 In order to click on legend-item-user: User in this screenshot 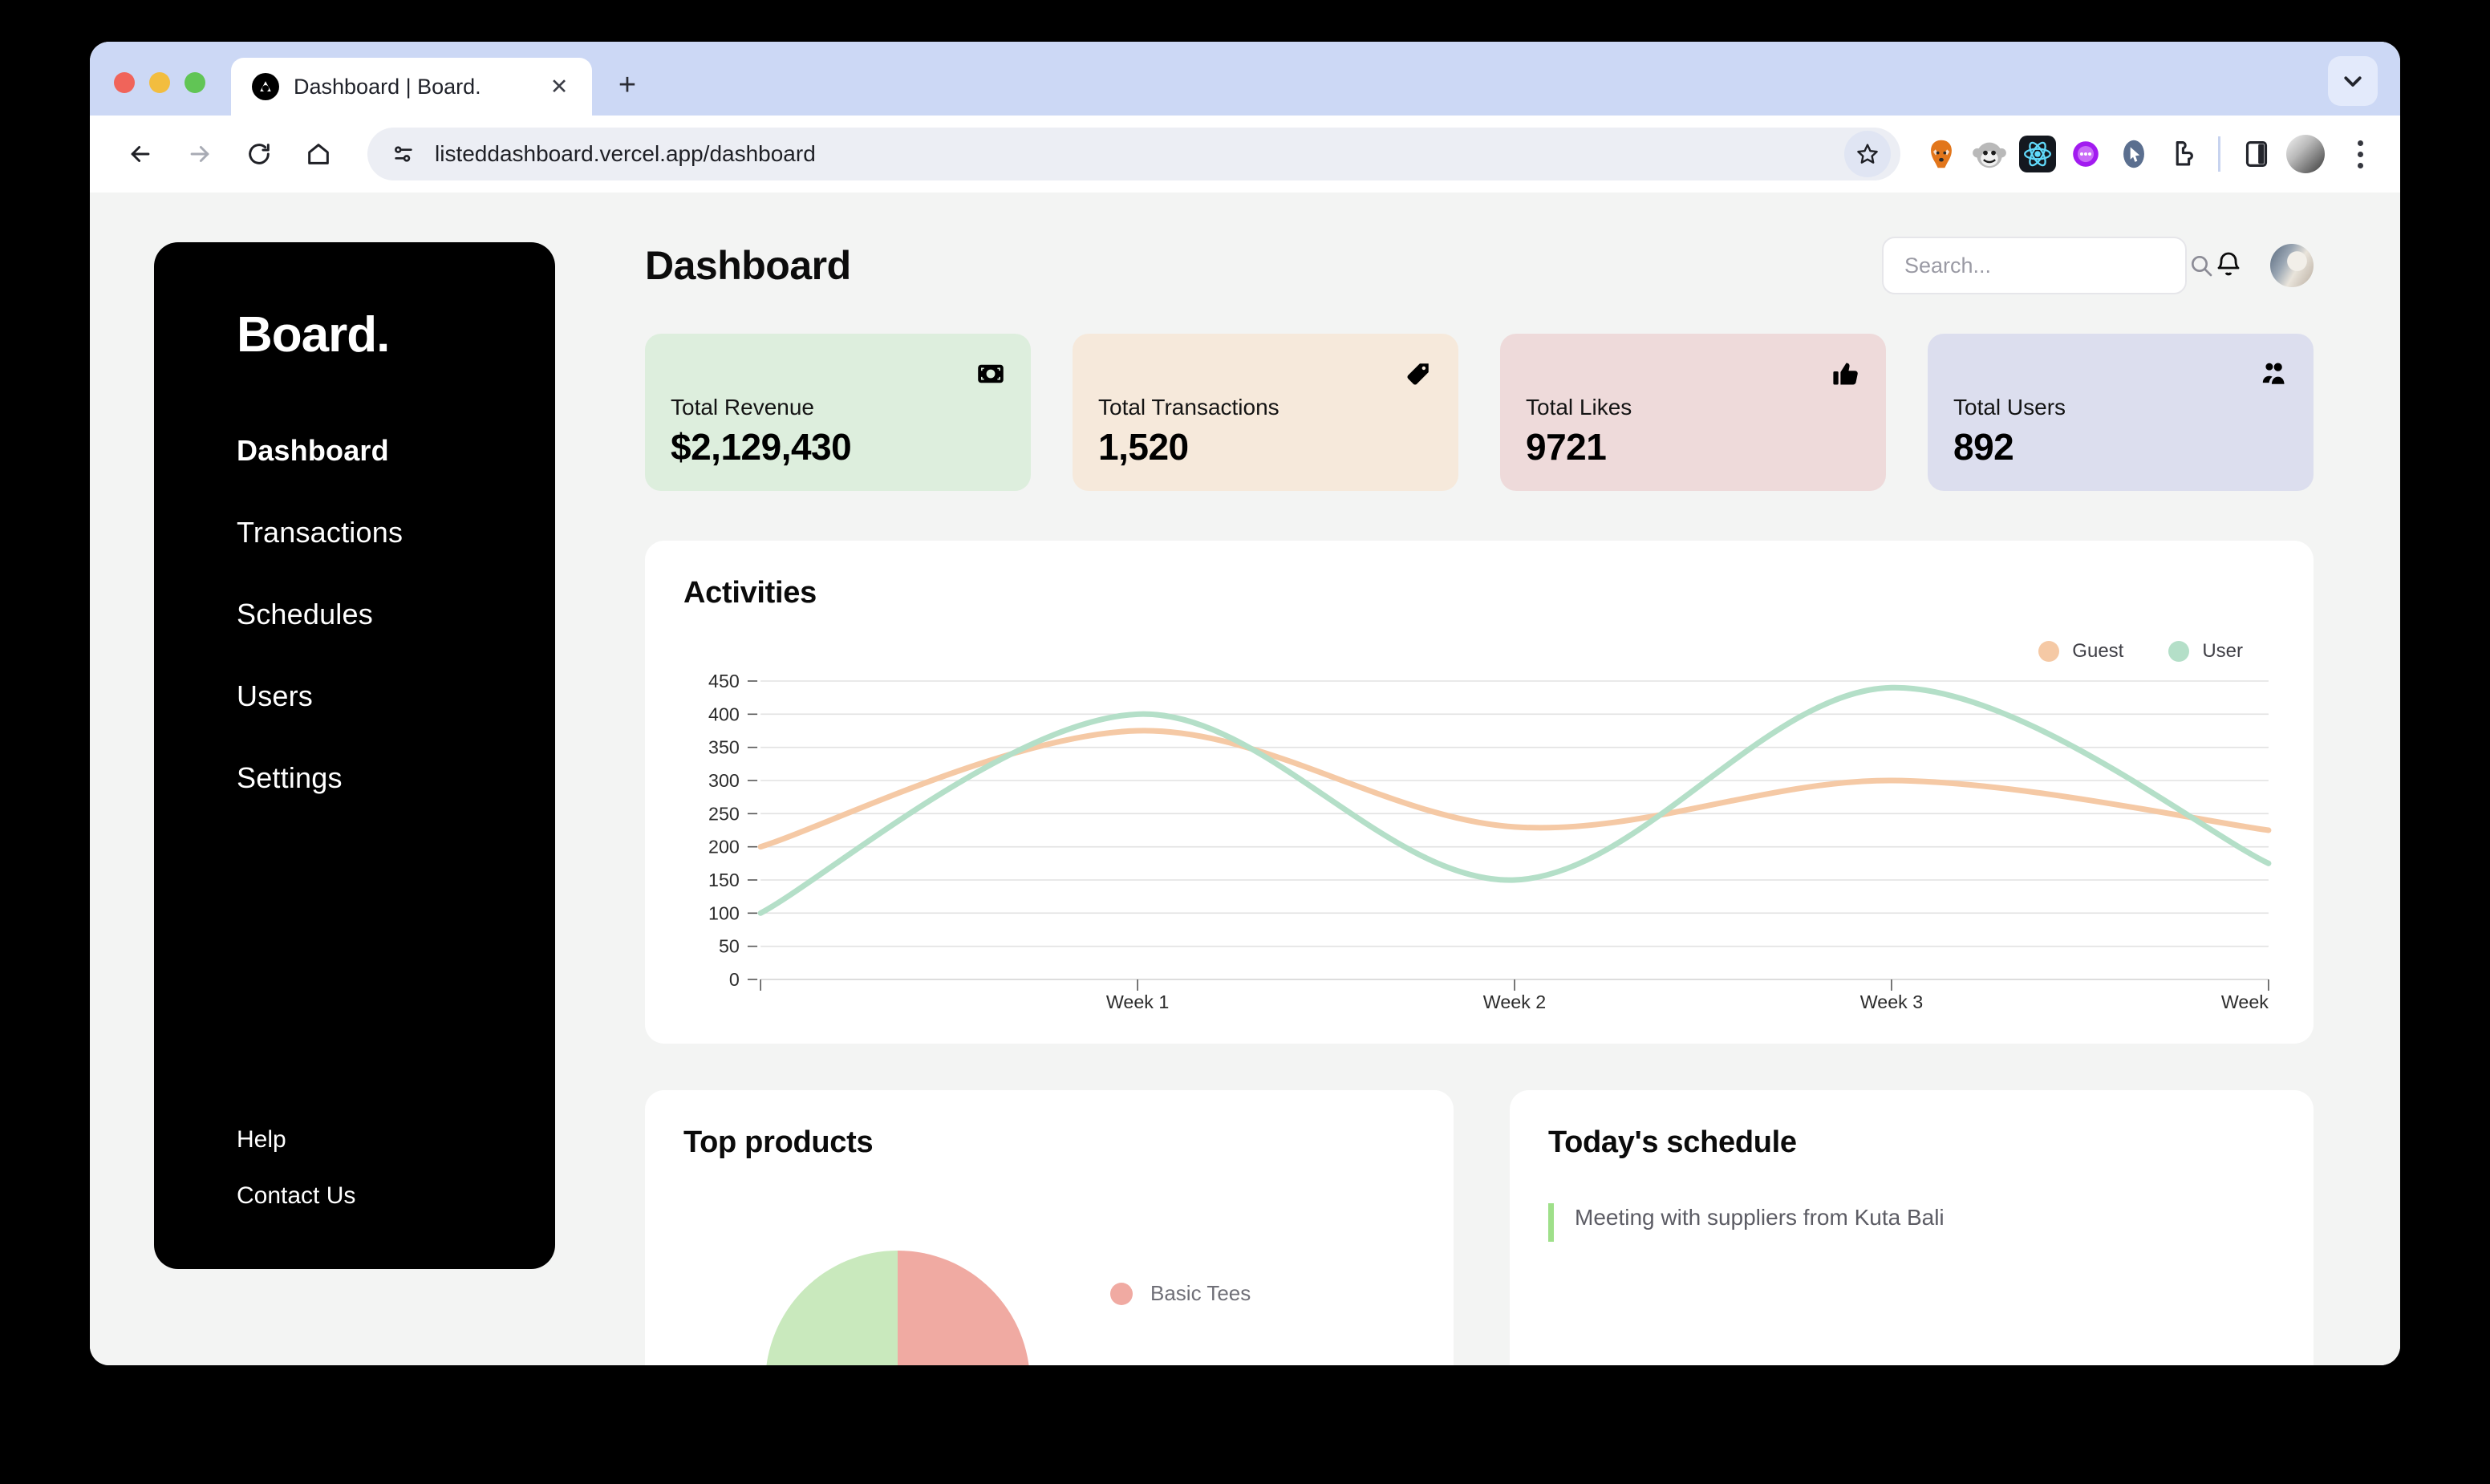, I will do `click(2205, 651)`.